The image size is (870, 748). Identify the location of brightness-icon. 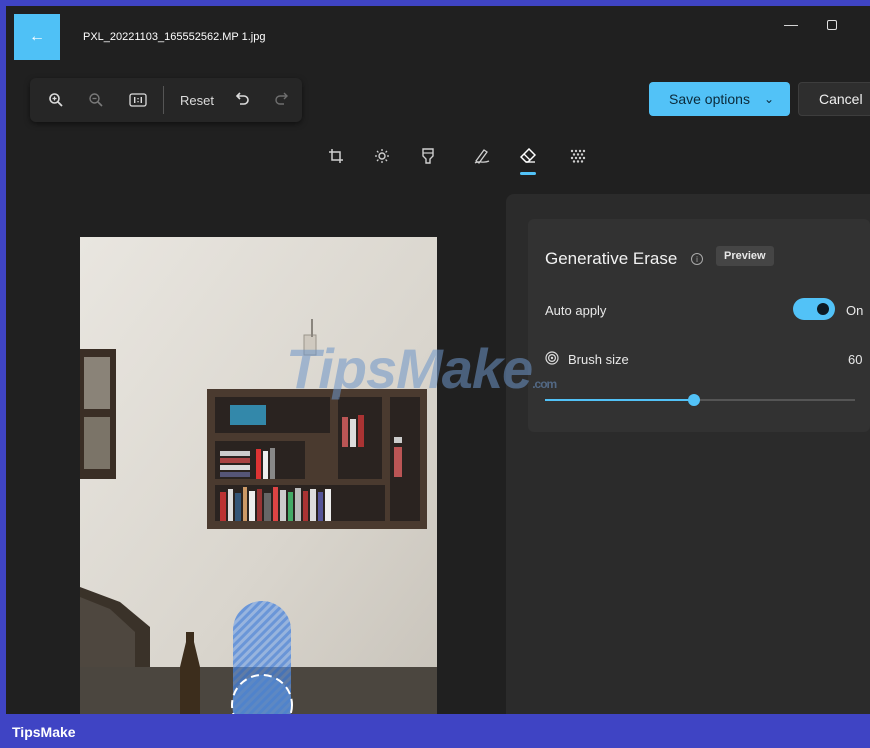
(382, 156).